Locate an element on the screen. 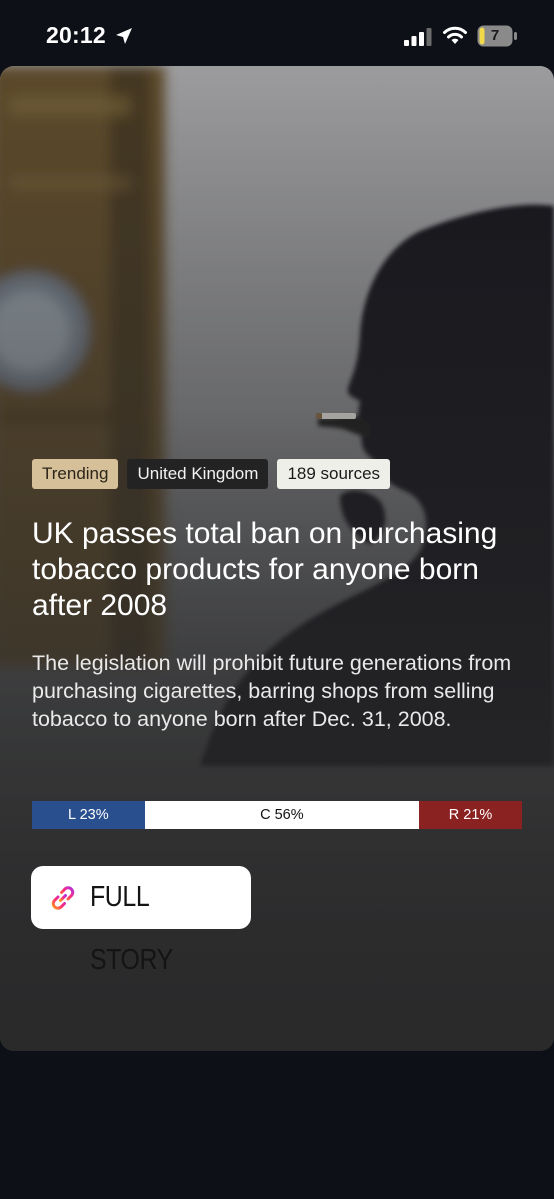  location-arrow-icon is located at coordinates (124, 36).